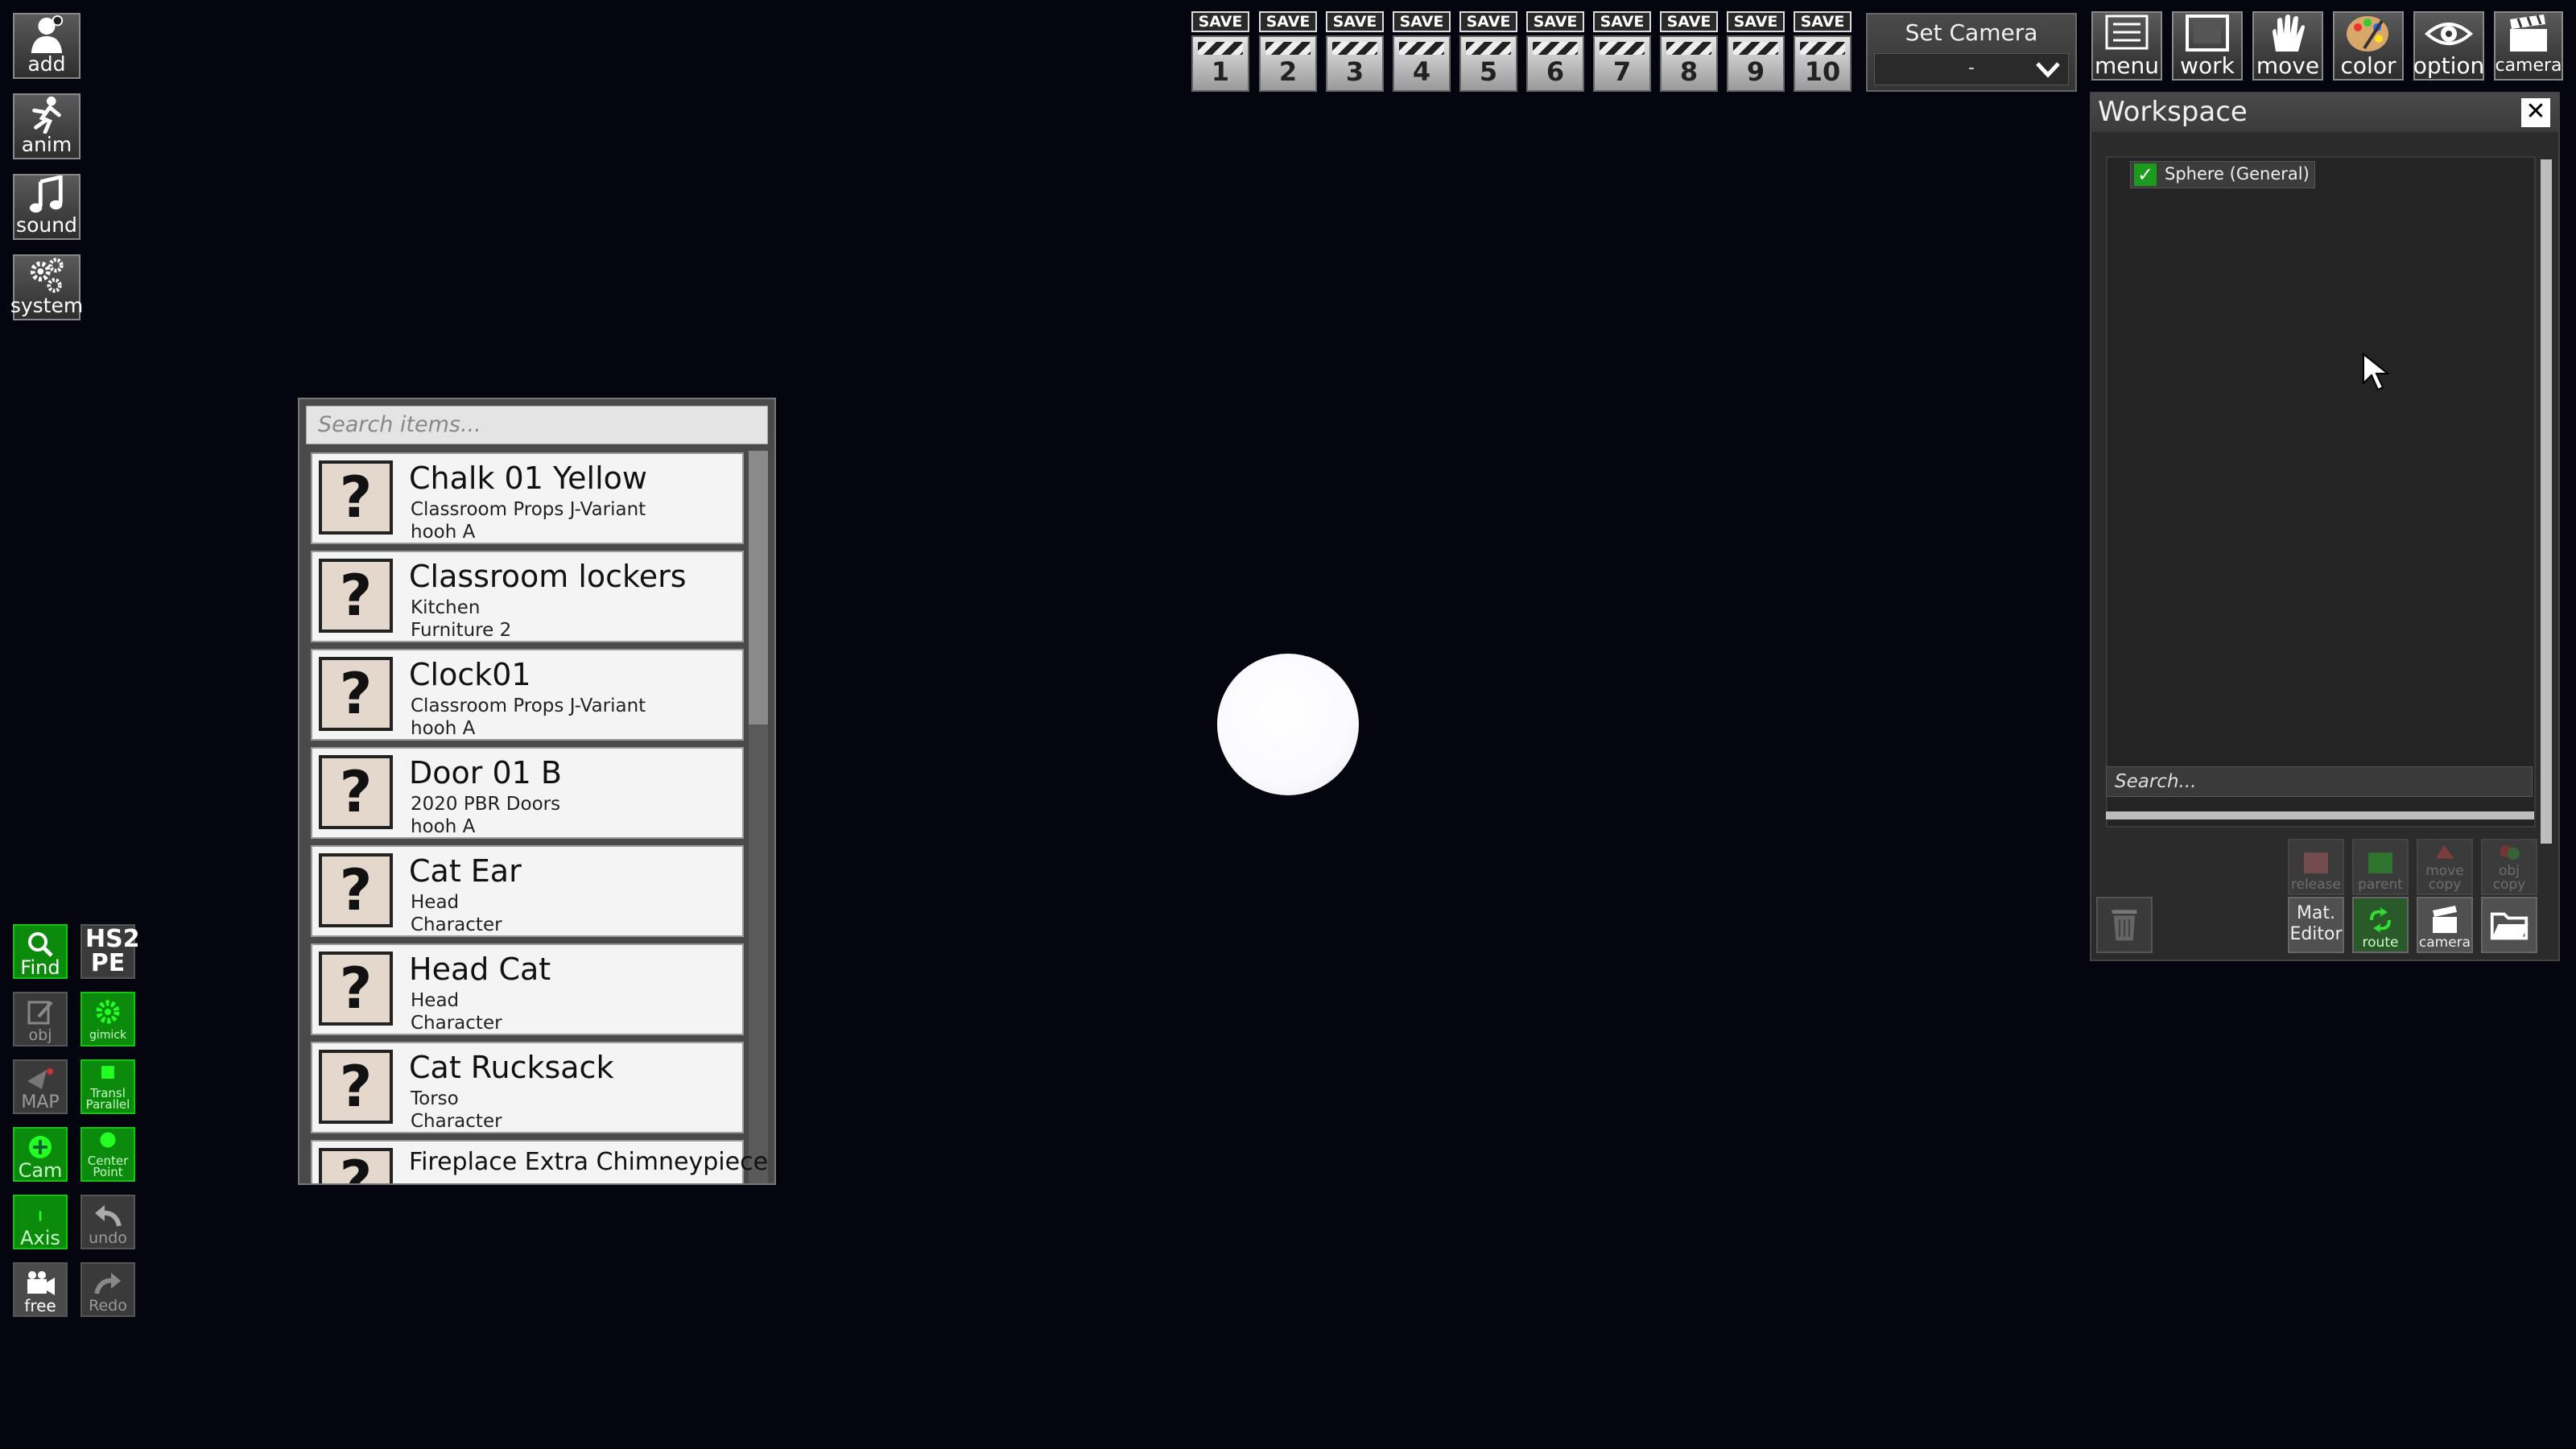  What do you see at coordinates (1421, 71) in the screenshot?
I see `slot-number: 4` at bounding box center [1421, 71].